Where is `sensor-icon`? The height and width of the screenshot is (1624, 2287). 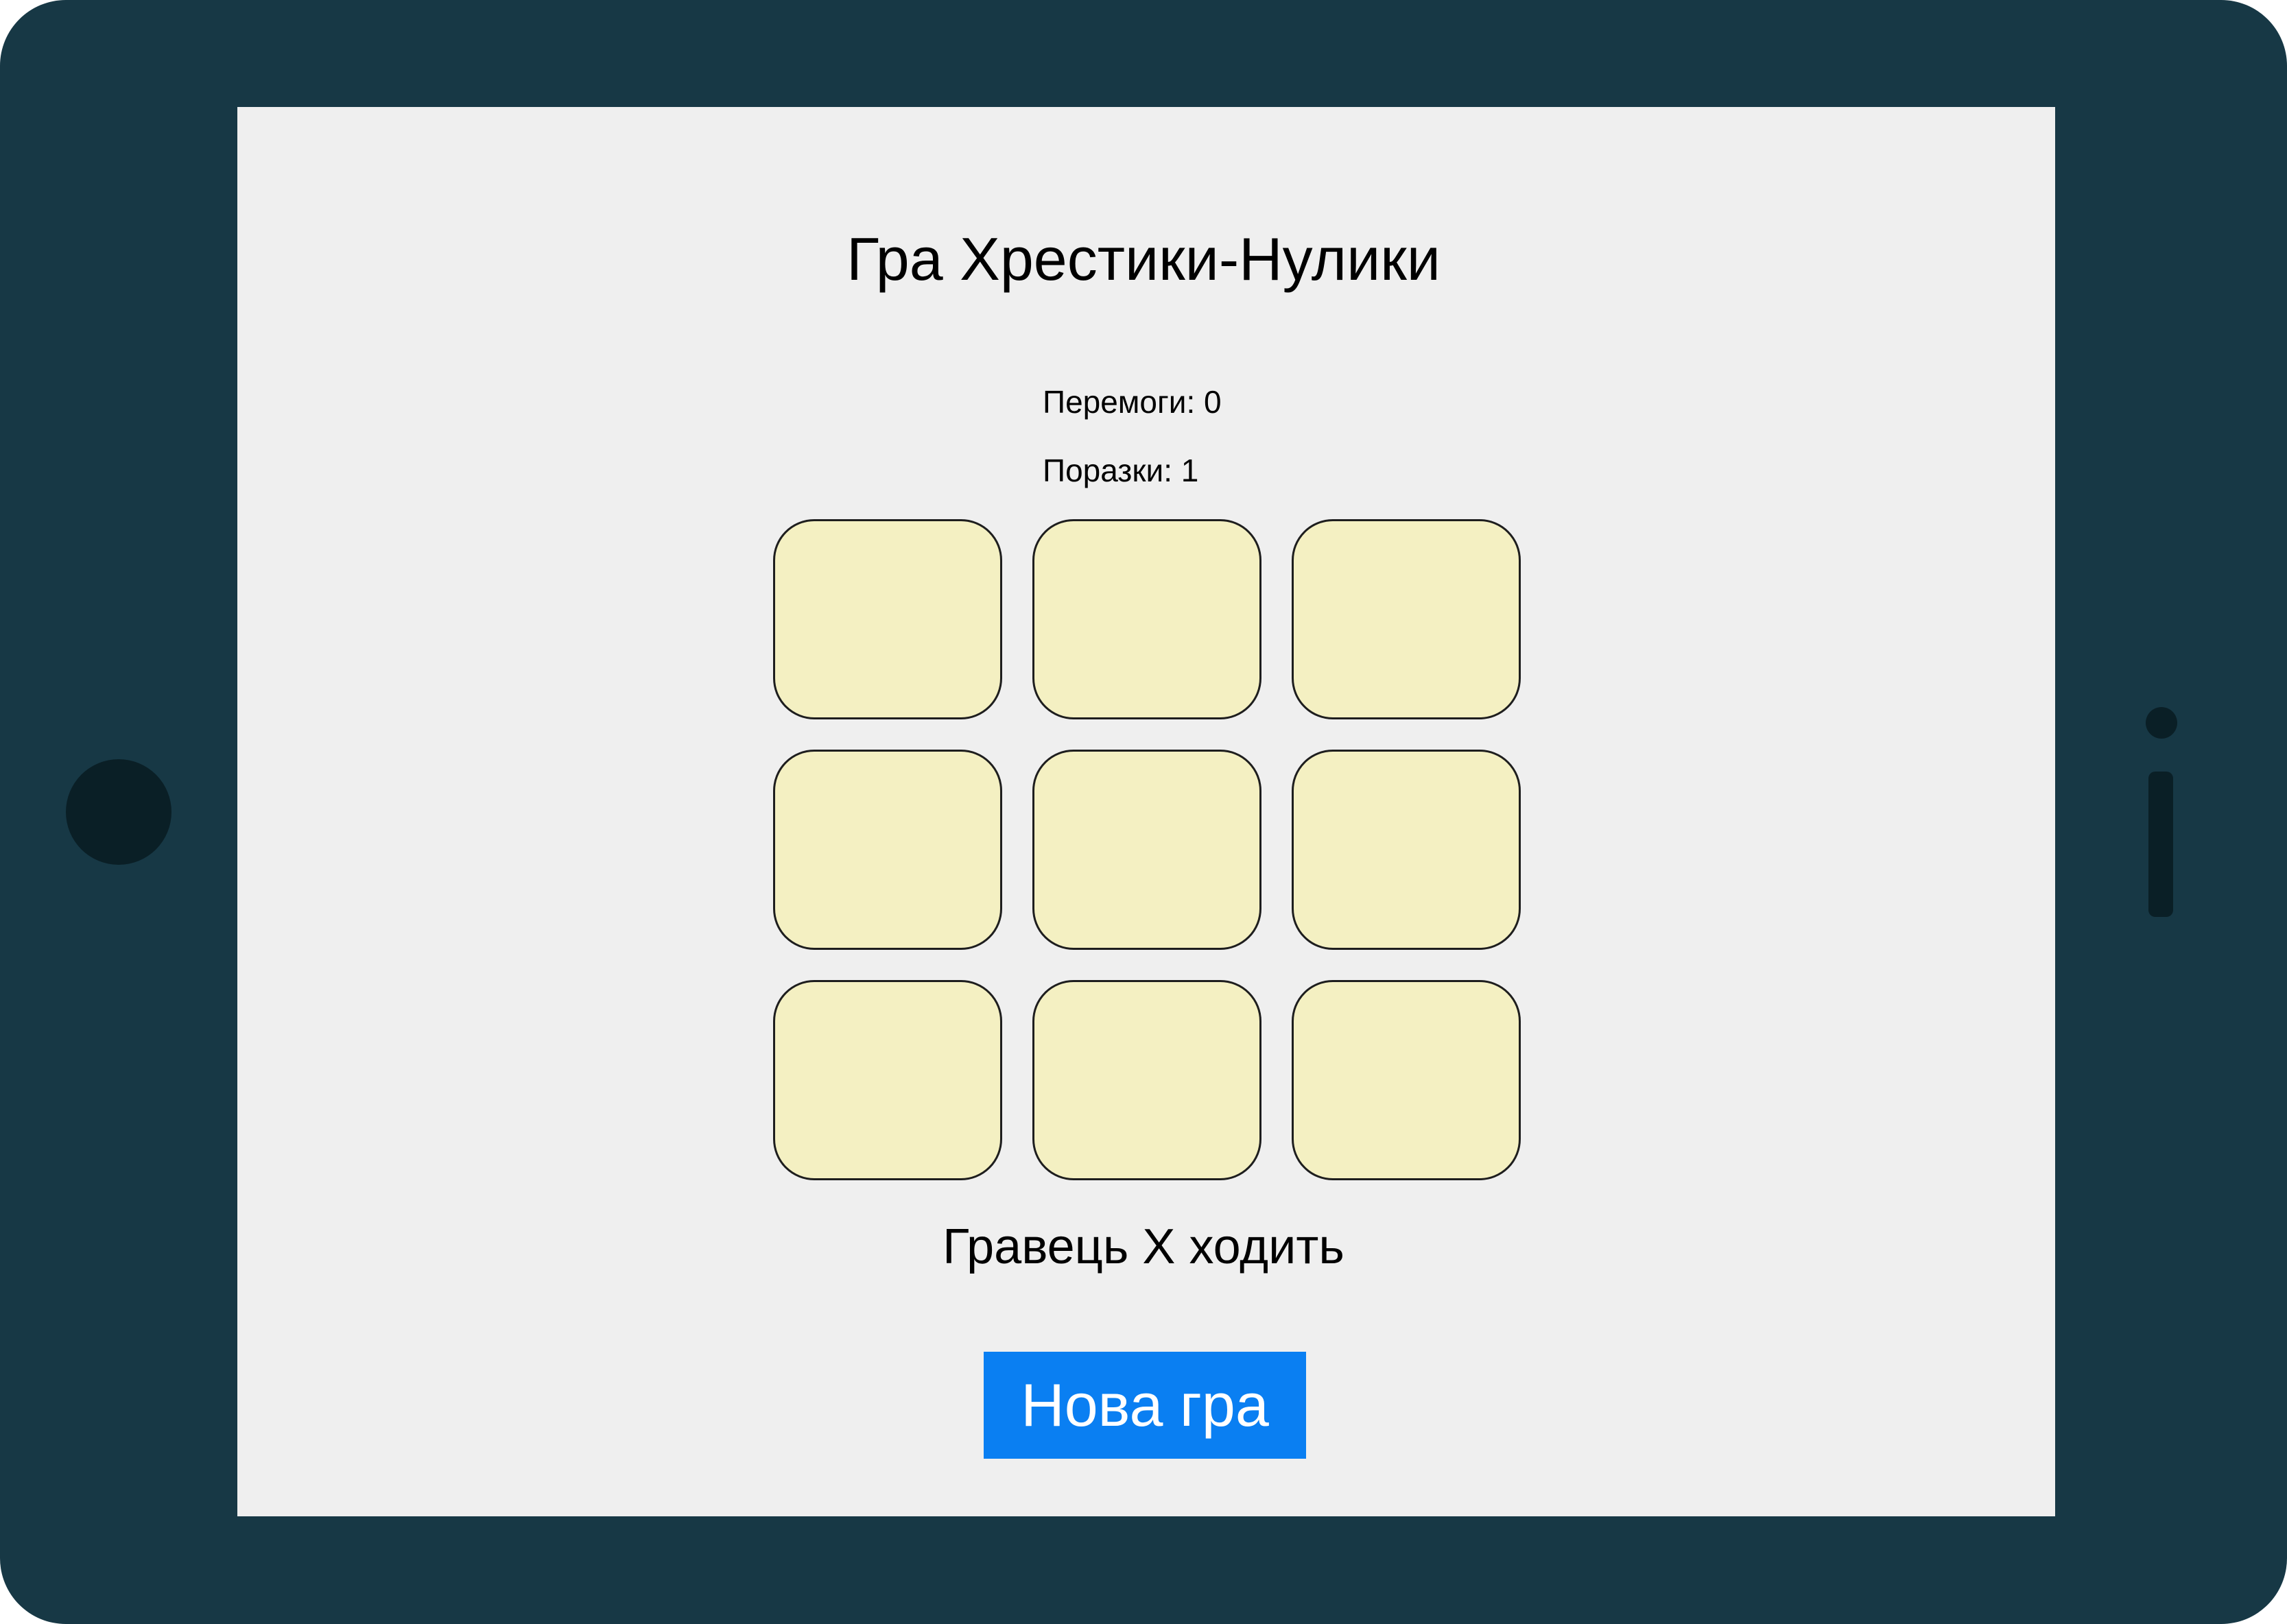 sensor-icon is located at coordinates (2162, 723).